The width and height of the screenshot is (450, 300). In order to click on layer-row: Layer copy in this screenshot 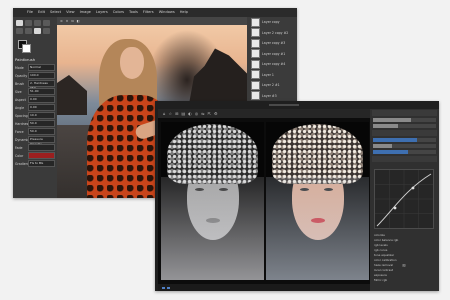, I will do `click(272, 22)`.